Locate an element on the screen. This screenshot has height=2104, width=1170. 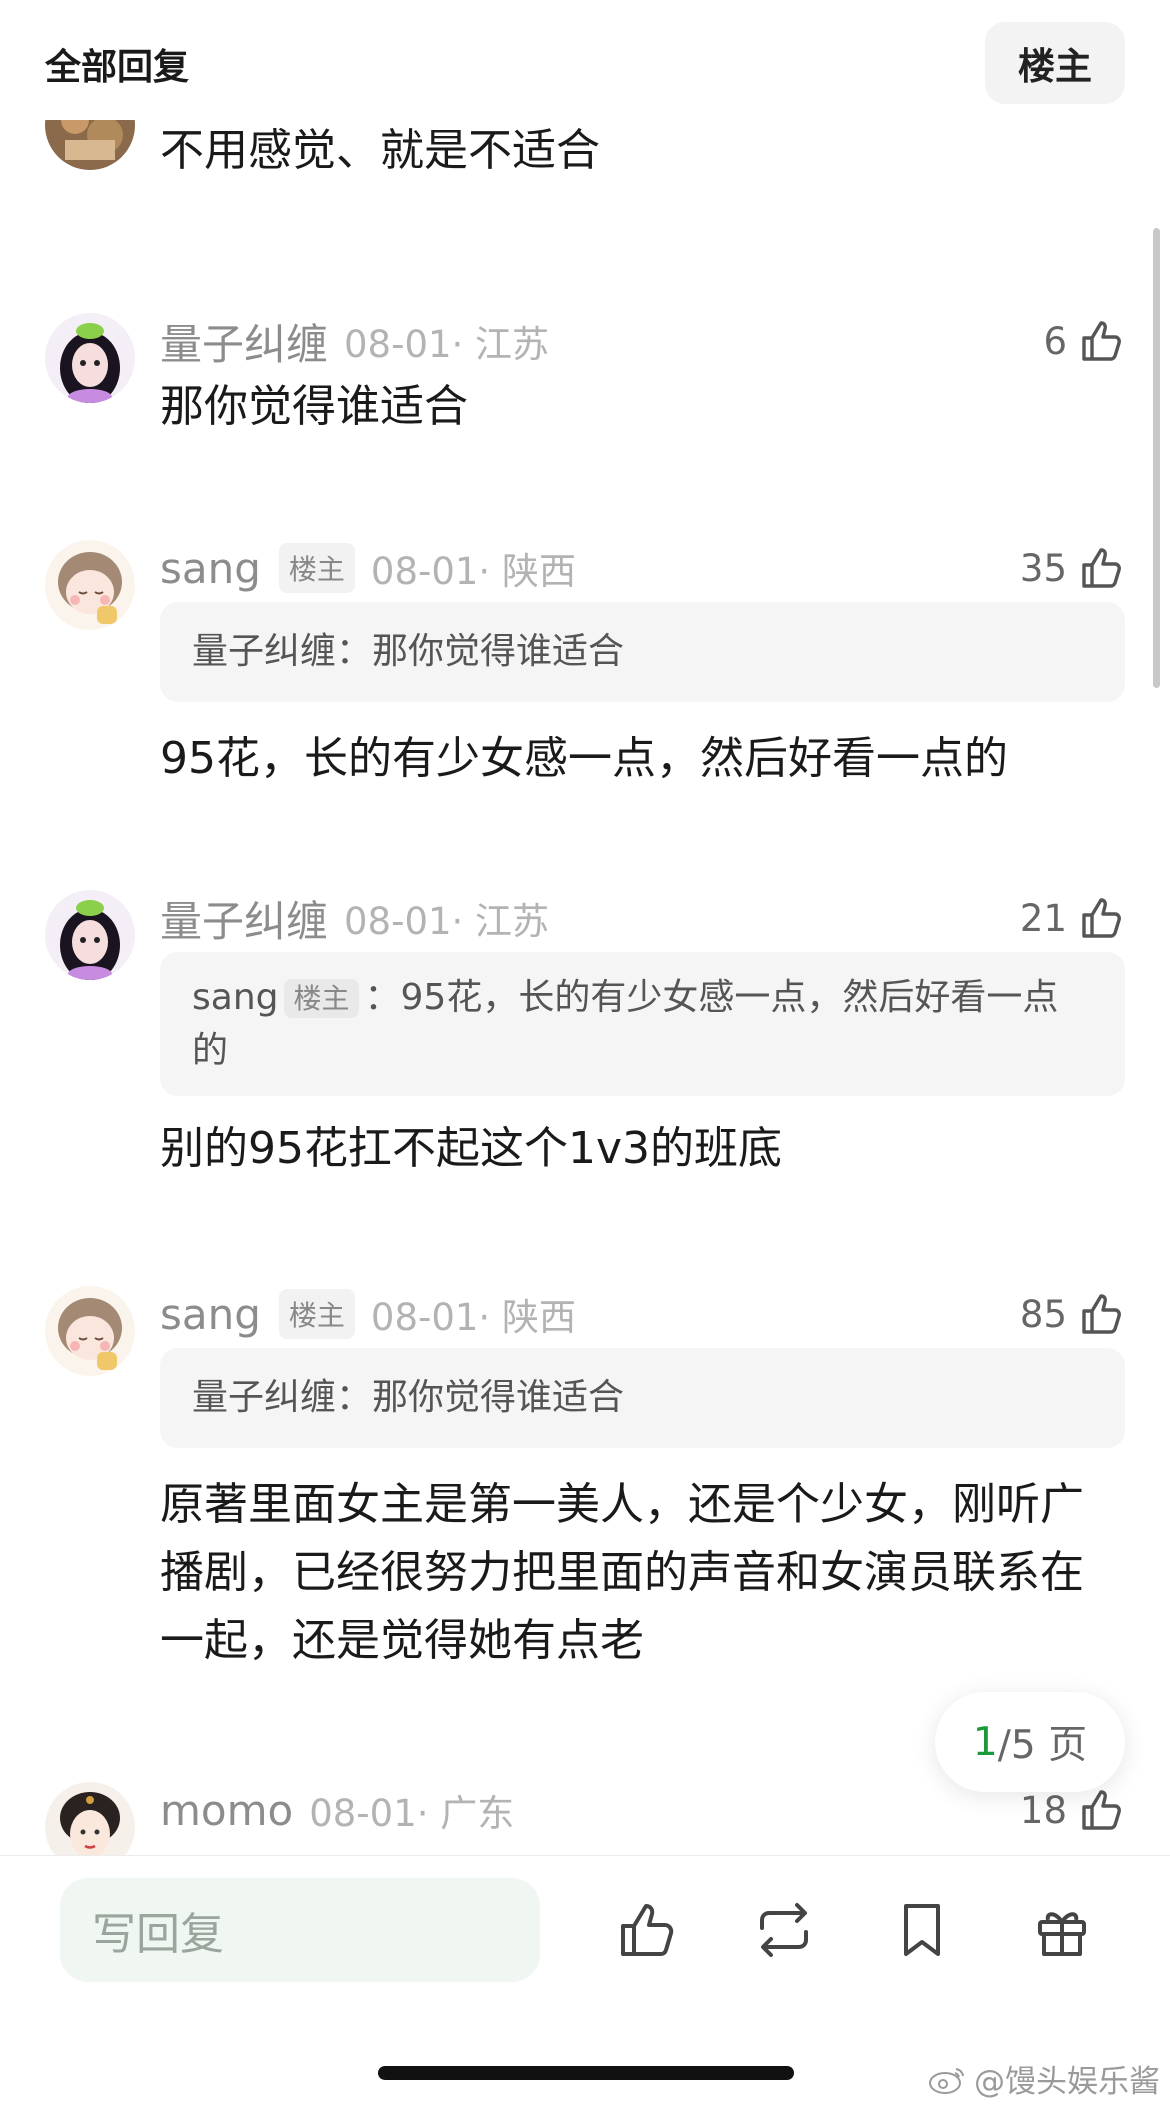
like-count: 21 is located at coordinates (1043, 918).